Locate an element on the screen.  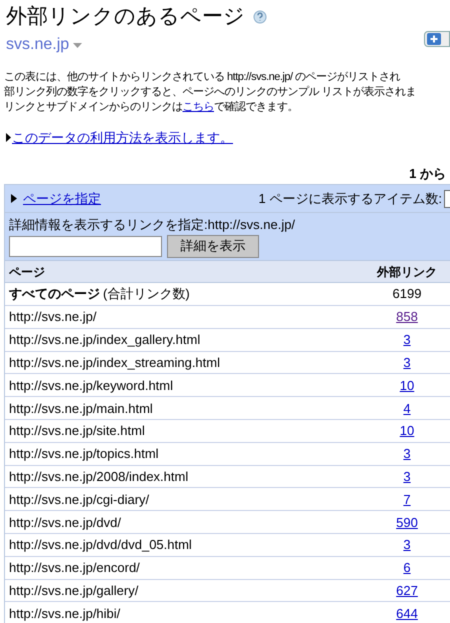
usage-link: このデータの利用方法を表示します。 is located at coordinates (122, 138).